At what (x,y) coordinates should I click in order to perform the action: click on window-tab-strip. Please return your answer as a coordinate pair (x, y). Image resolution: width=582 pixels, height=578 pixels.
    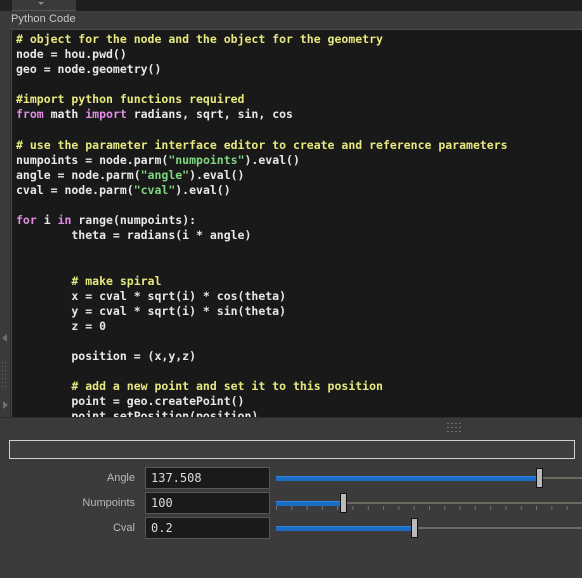
    Looking at the image, I should click on (291, 5).